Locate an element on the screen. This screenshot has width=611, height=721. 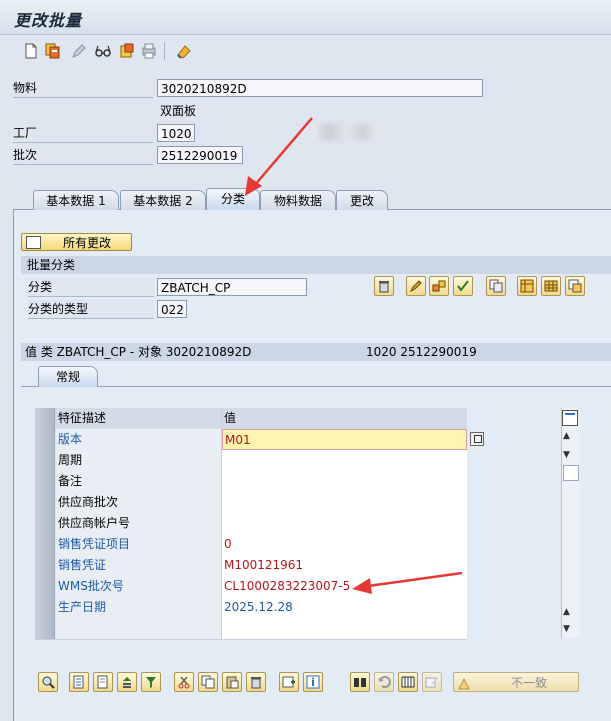
batch-classification-title: 批量分类 is located at coordinates (316, 265).